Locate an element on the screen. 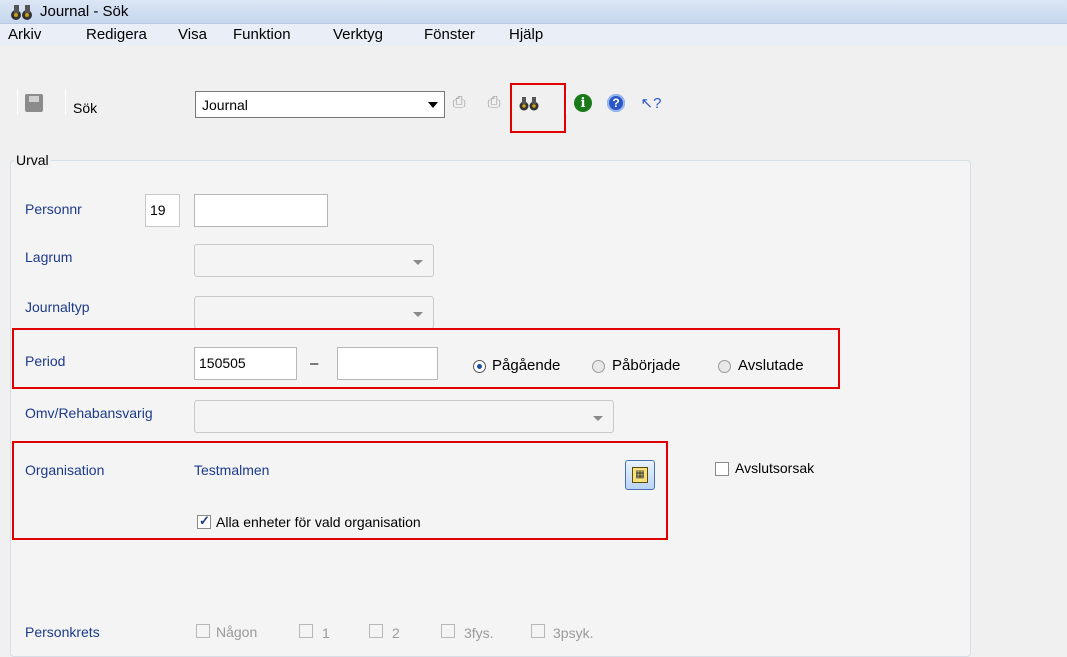 This screenshot has width=1067, height=657. personkrets-nagon-checkbox is located at coordinates (203, 631).